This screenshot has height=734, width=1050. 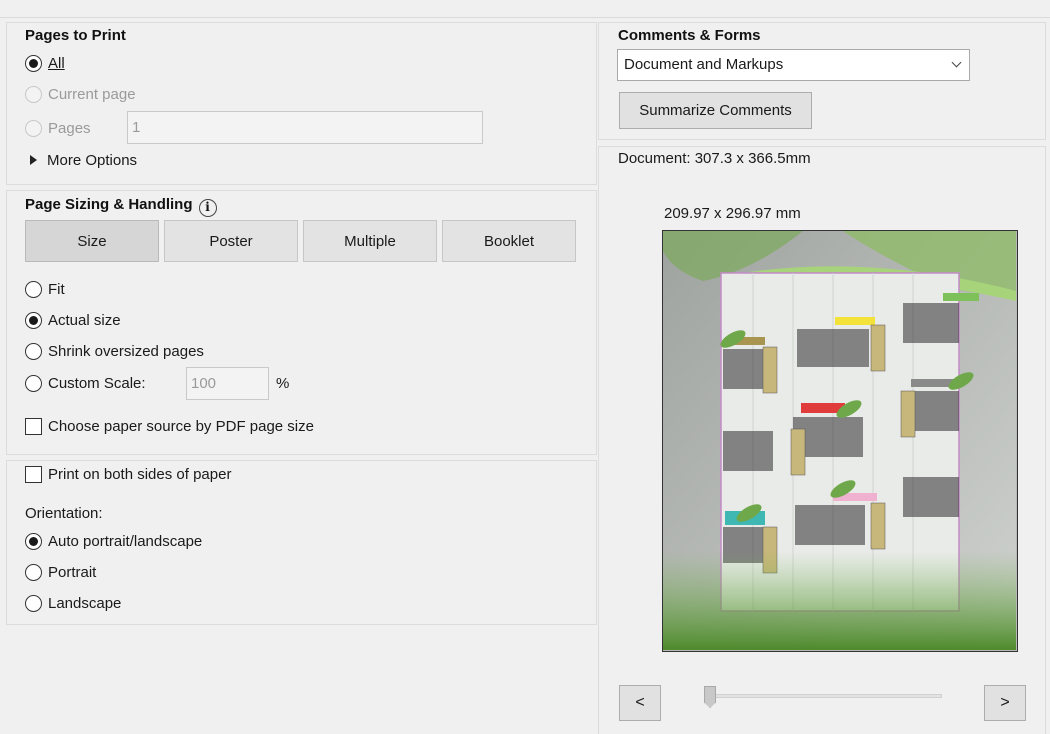 What do you see at coordinates (956, 62) in the screenshot?
I see `chevron-down-icon` at bounding box center [956, 62].